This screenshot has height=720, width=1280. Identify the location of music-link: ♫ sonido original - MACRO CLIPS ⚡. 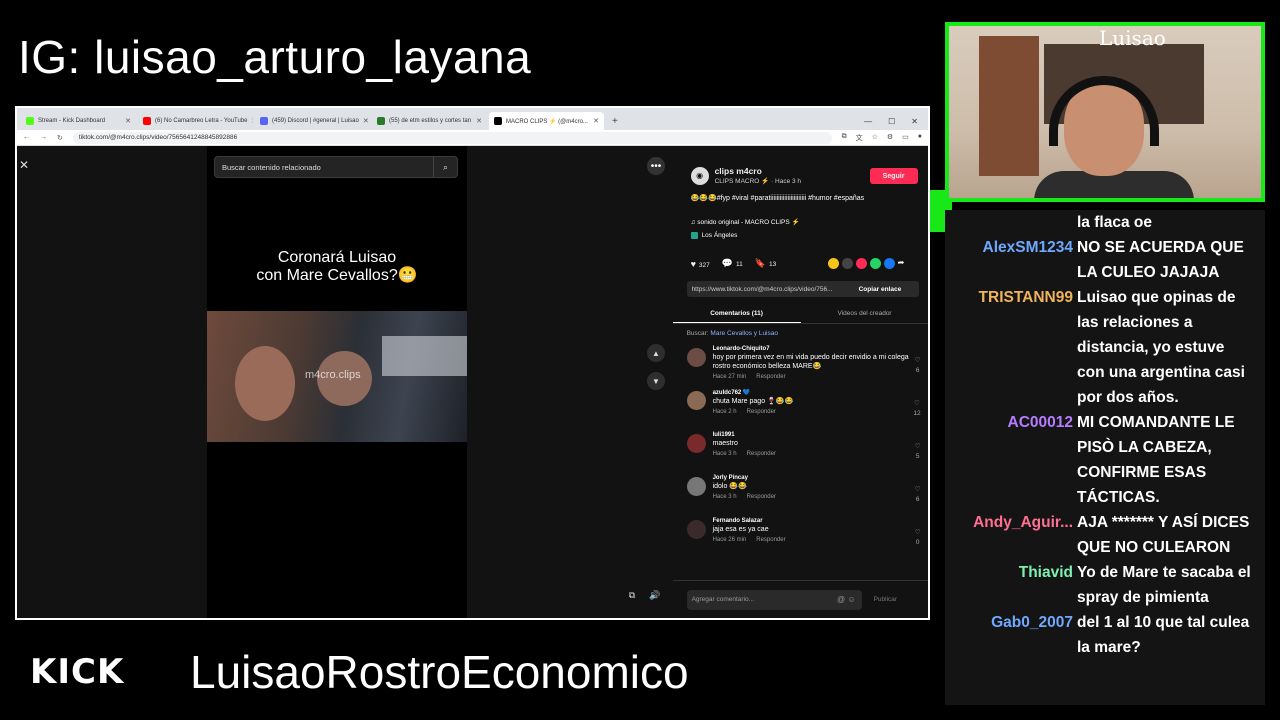
(745, 222).